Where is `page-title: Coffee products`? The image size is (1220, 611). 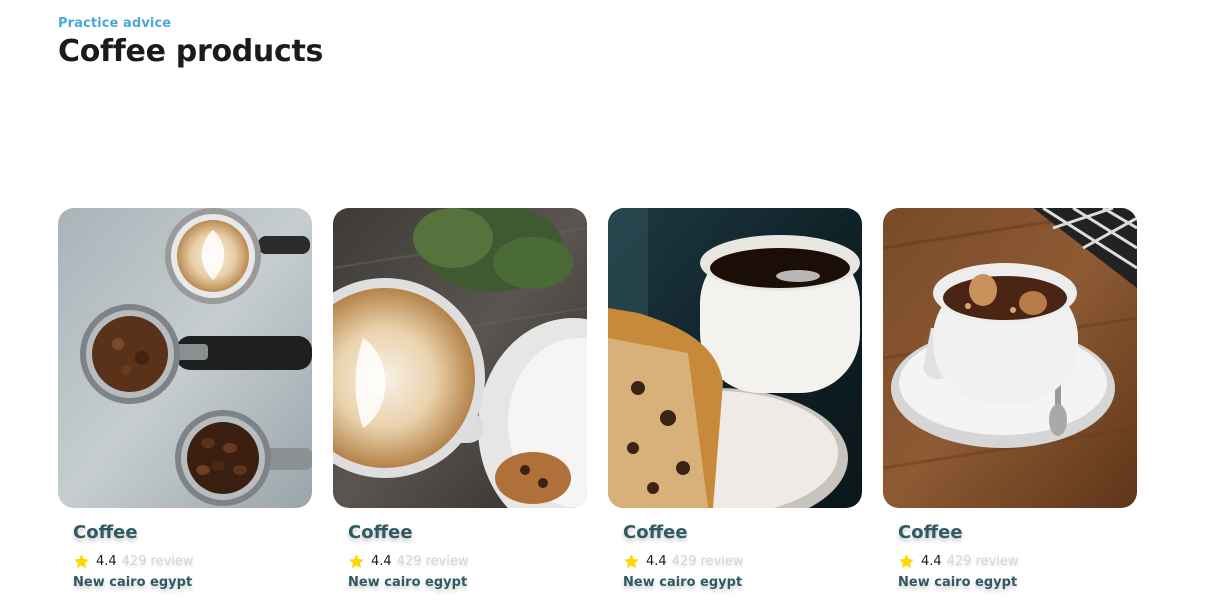
page-title: Coffee products is located at coordinates (191, 51).